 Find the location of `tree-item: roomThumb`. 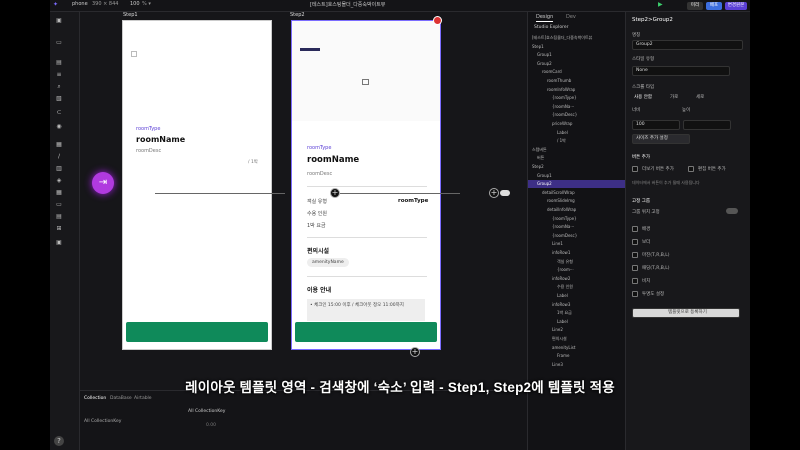

tree-item: roomThumb is located at coordinates (576, 81).